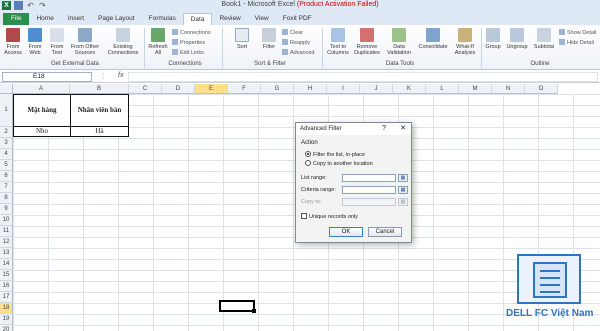  What do you see at coordinates (16, 19) in the screenshot?
I see `tab-file: File` at bounding box center [16, 19].